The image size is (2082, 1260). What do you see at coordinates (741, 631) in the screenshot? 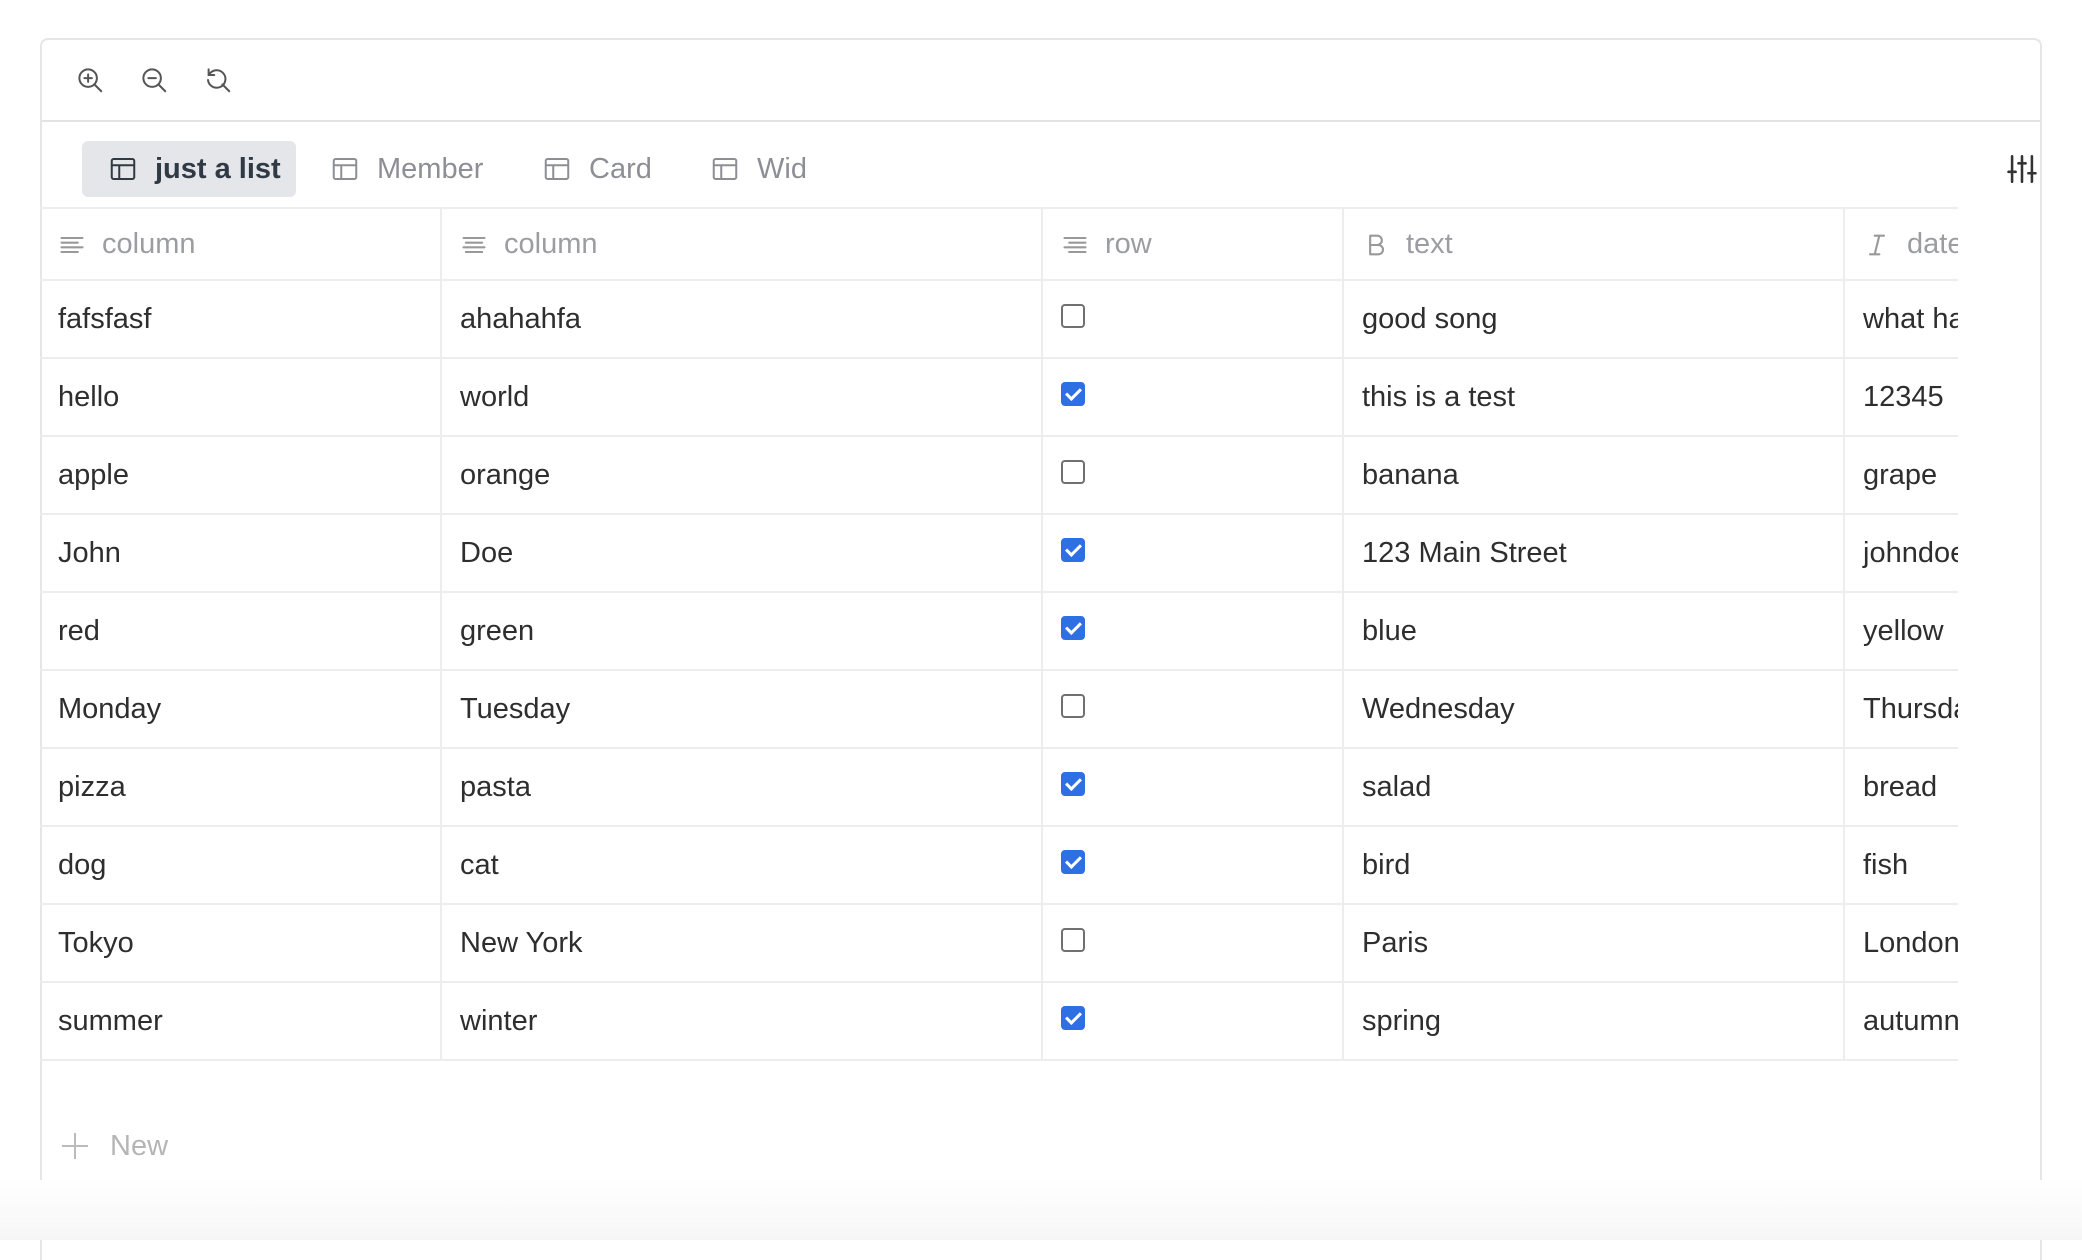
I see `table-cell: green` at bounding box center [741, 631].